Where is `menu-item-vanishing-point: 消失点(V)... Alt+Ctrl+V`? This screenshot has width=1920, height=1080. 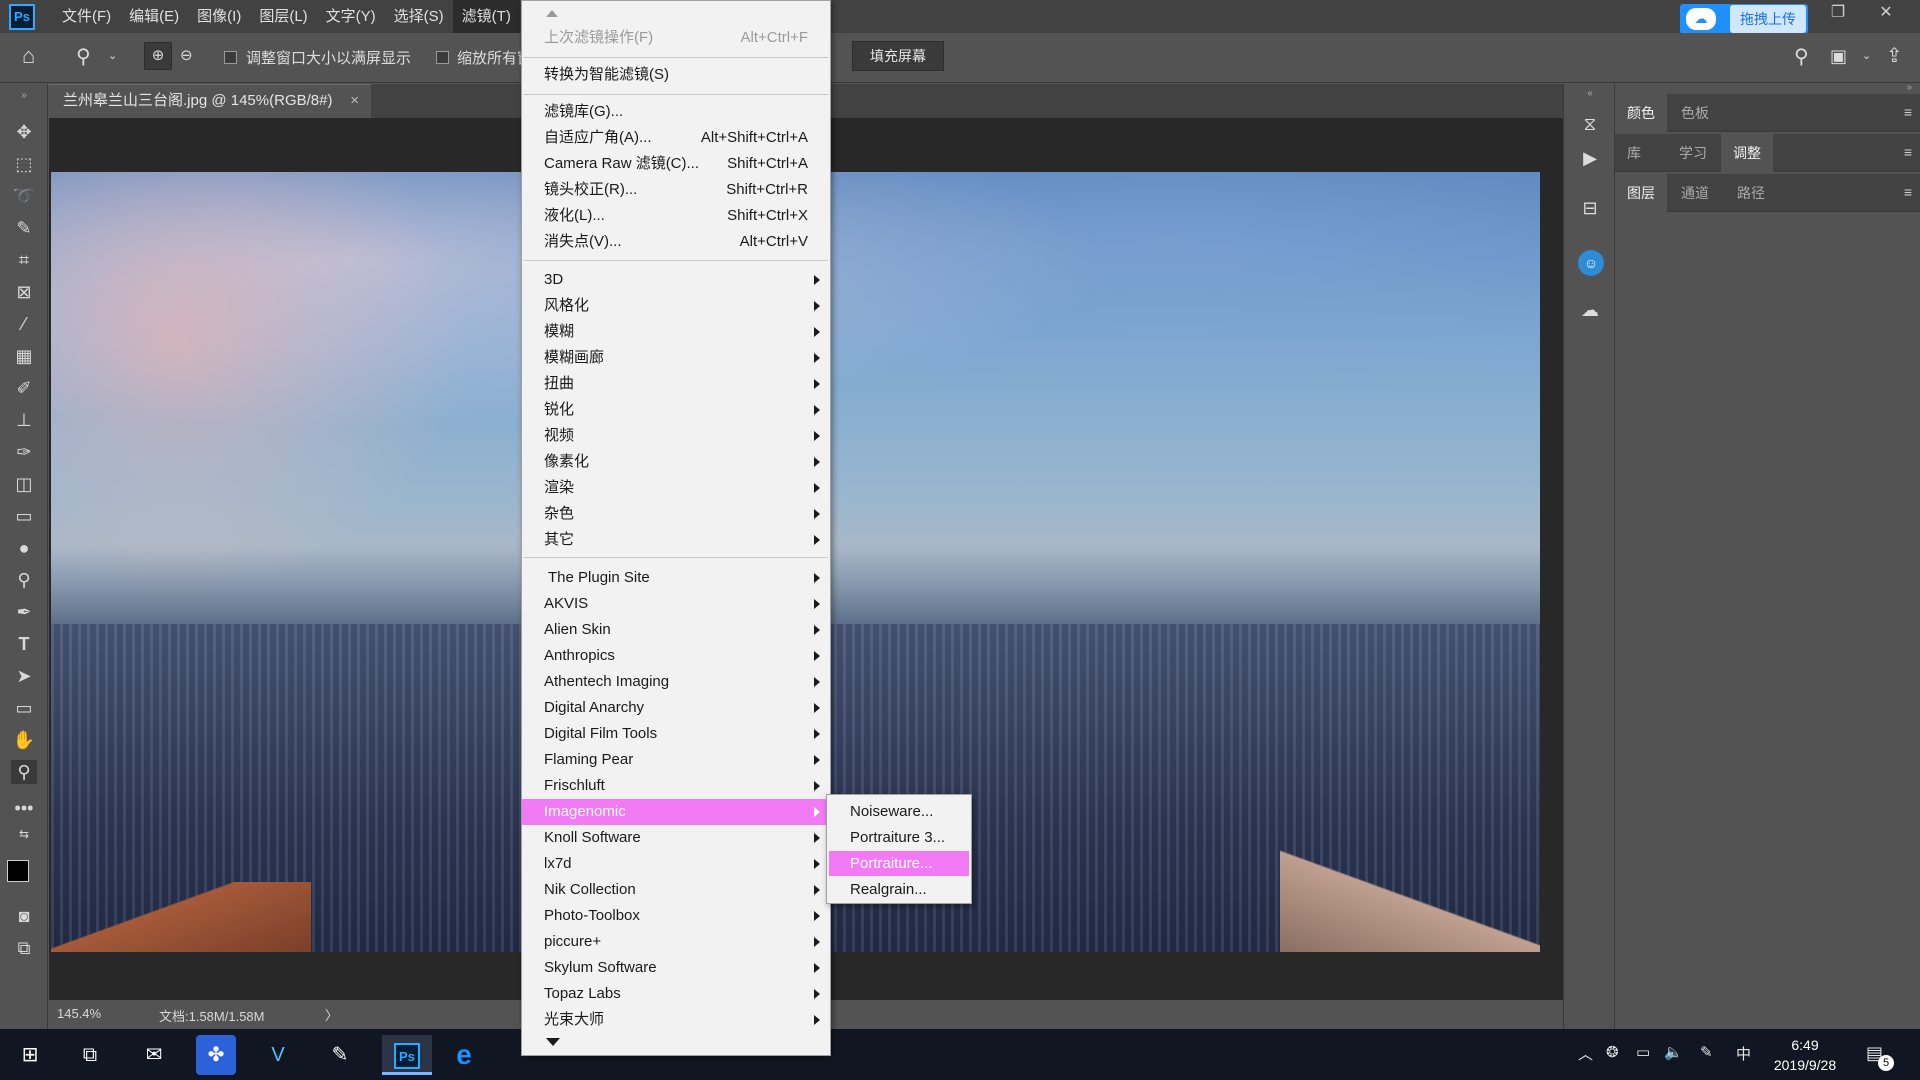 menu-item-vanishing-point: 消失点(V)... Alt+Ctrl+V is located at coordinates (676, 242).